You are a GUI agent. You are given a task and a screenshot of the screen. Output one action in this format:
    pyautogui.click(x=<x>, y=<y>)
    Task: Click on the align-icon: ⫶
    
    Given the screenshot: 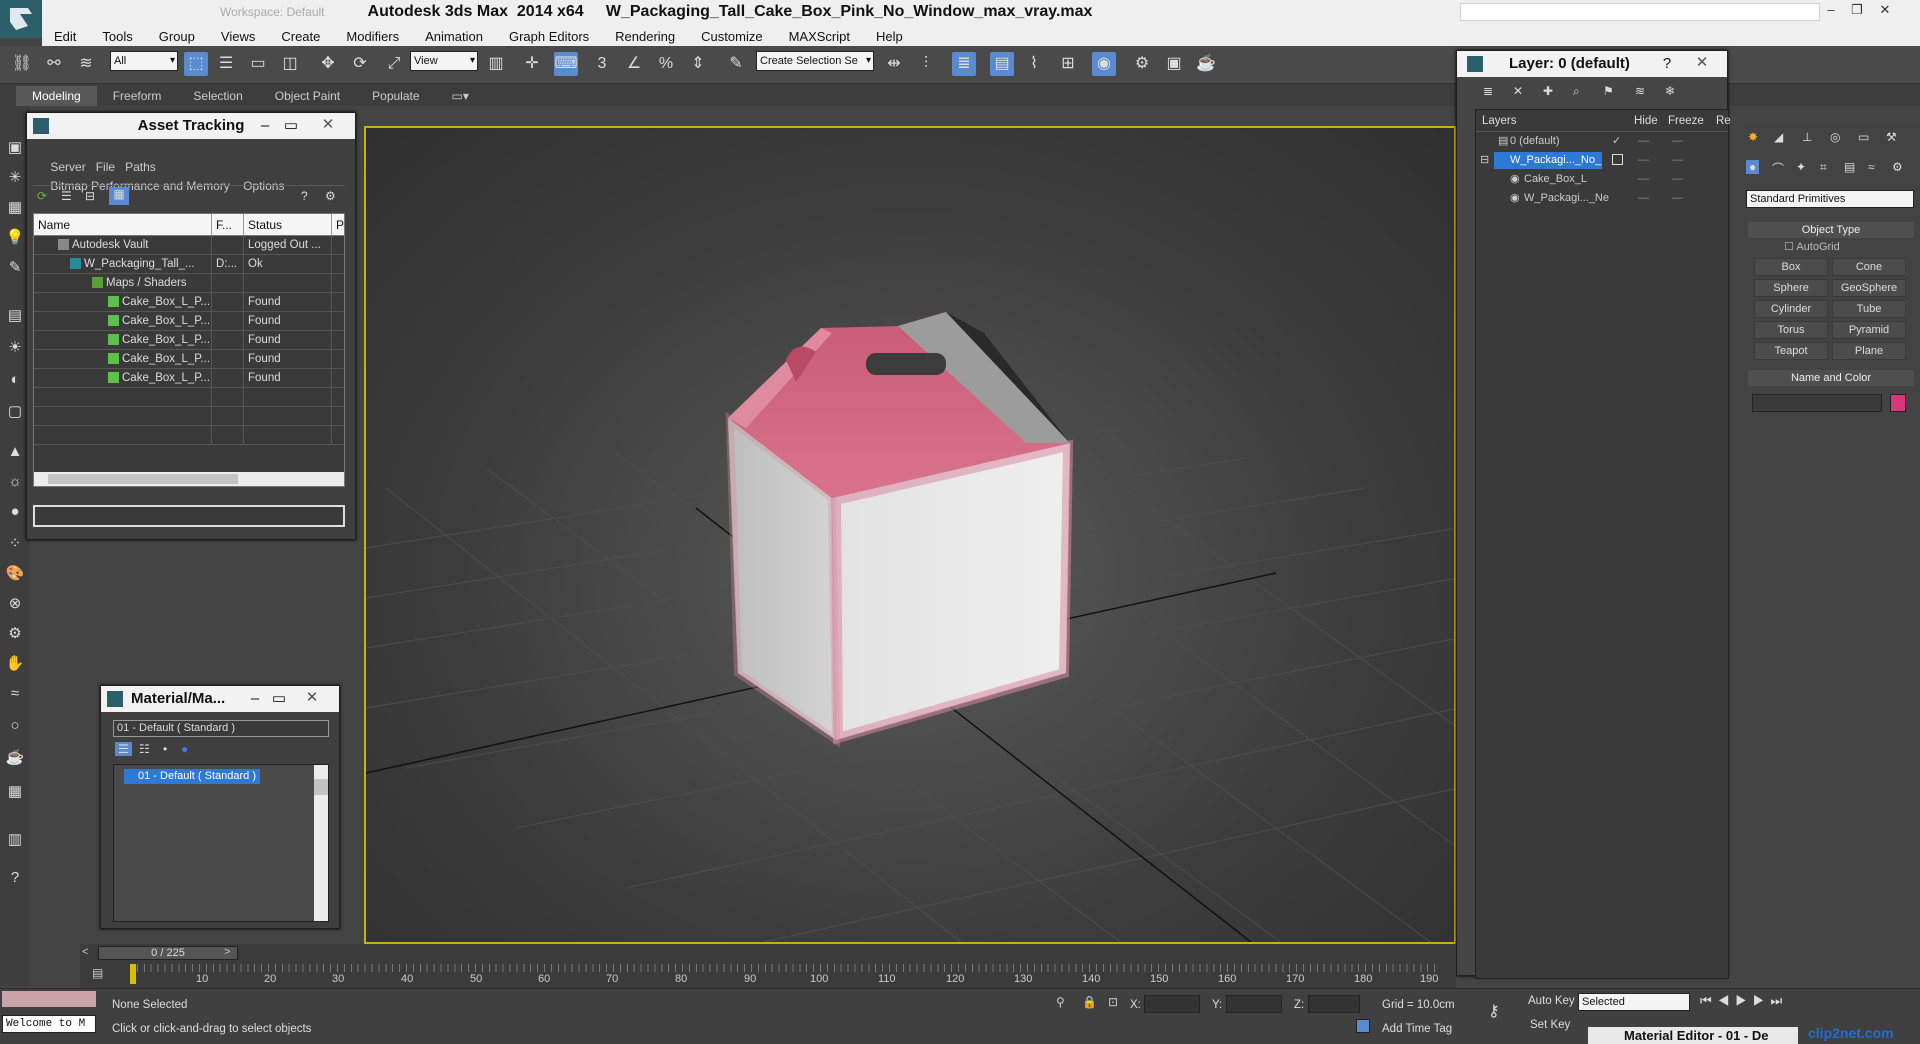 What is the action you would take?
    pyautogui.click(x=926, y=64)
    